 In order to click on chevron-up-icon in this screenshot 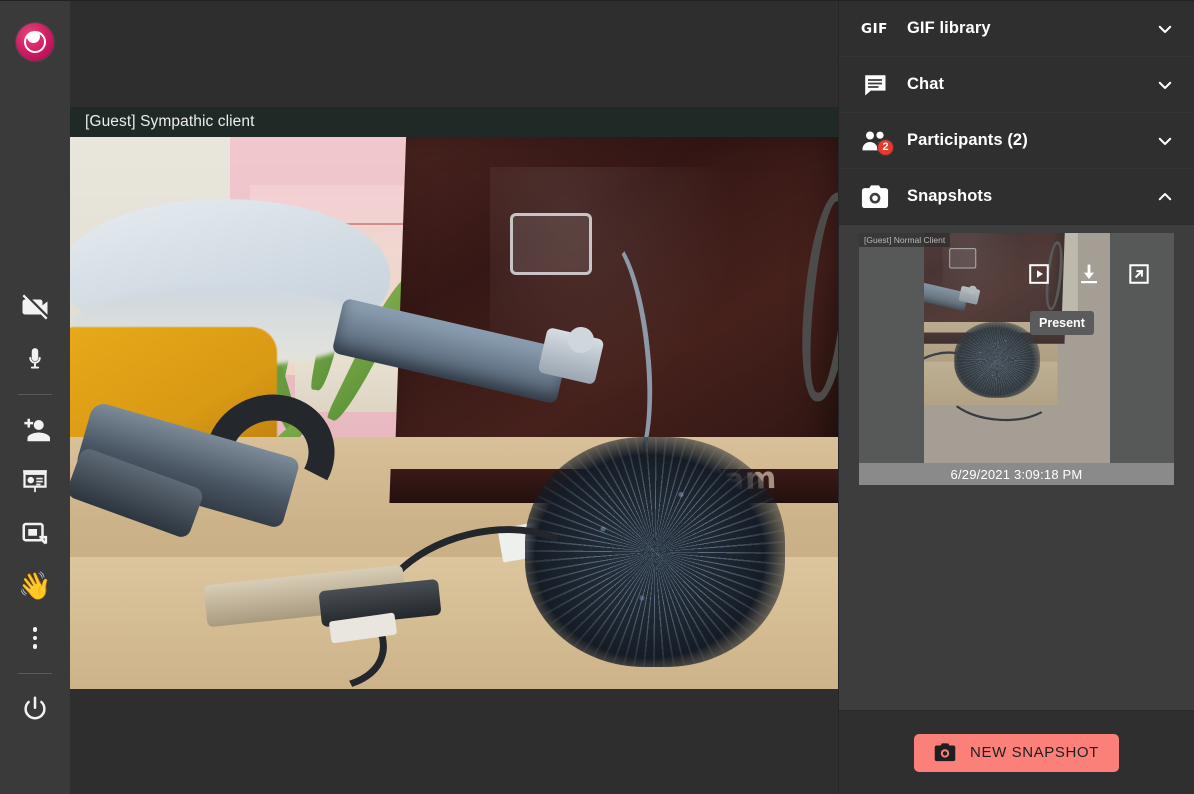, I will do `click(1165, 197)`.